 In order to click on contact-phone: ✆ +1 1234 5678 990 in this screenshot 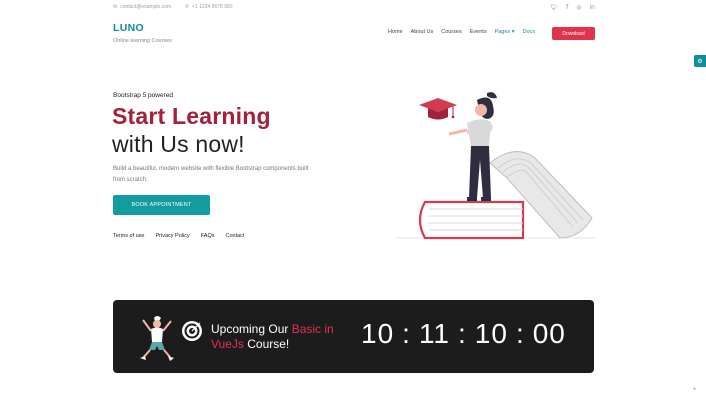, I will do `click(209, 7)`.